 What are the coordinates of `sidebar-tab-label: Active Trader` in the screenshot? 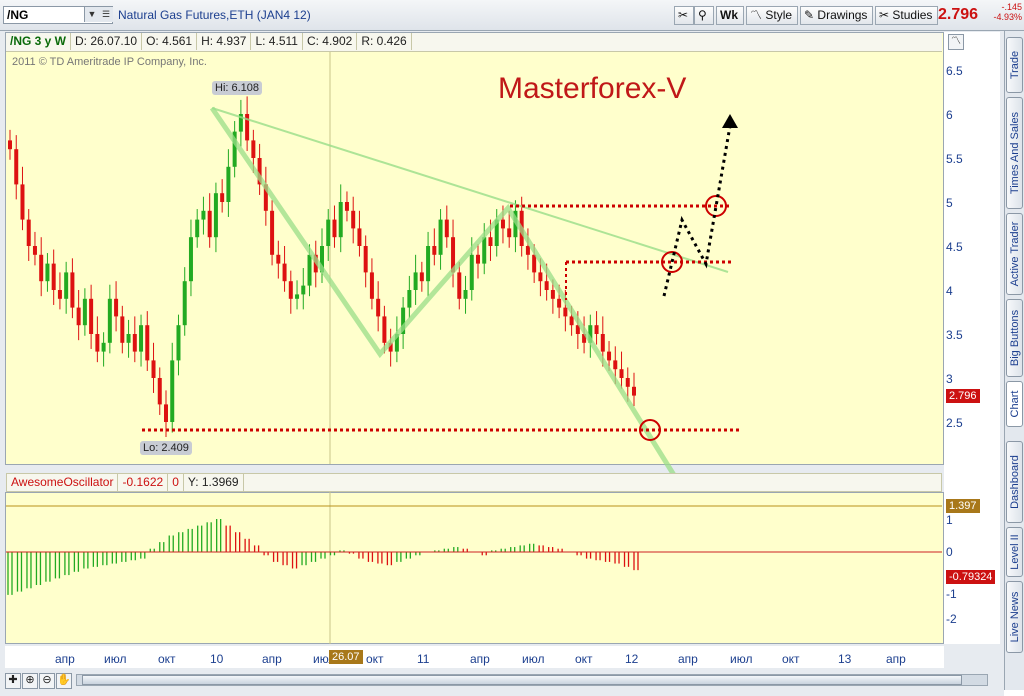 It's located at (1014, 254).